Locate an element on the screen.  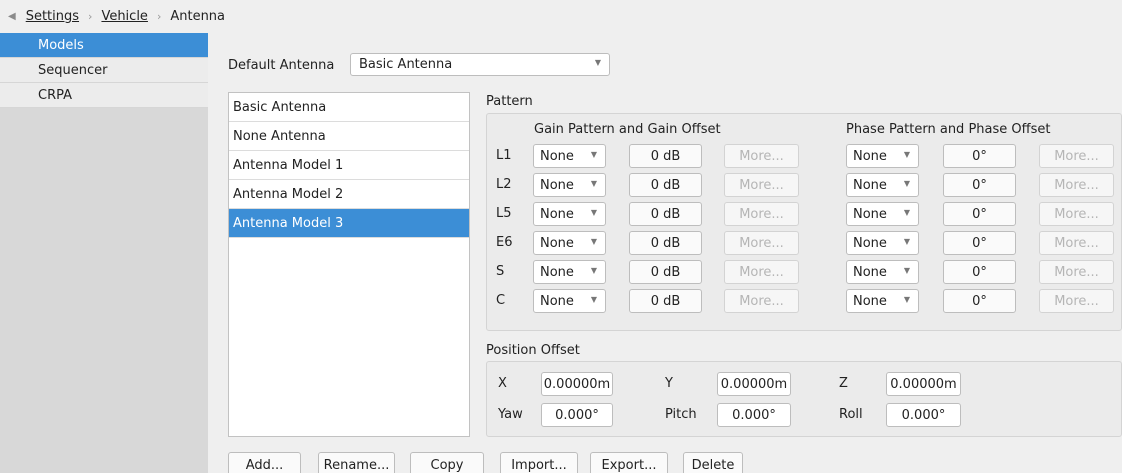
delete-button: Delete is located at coordinates (713, 462).